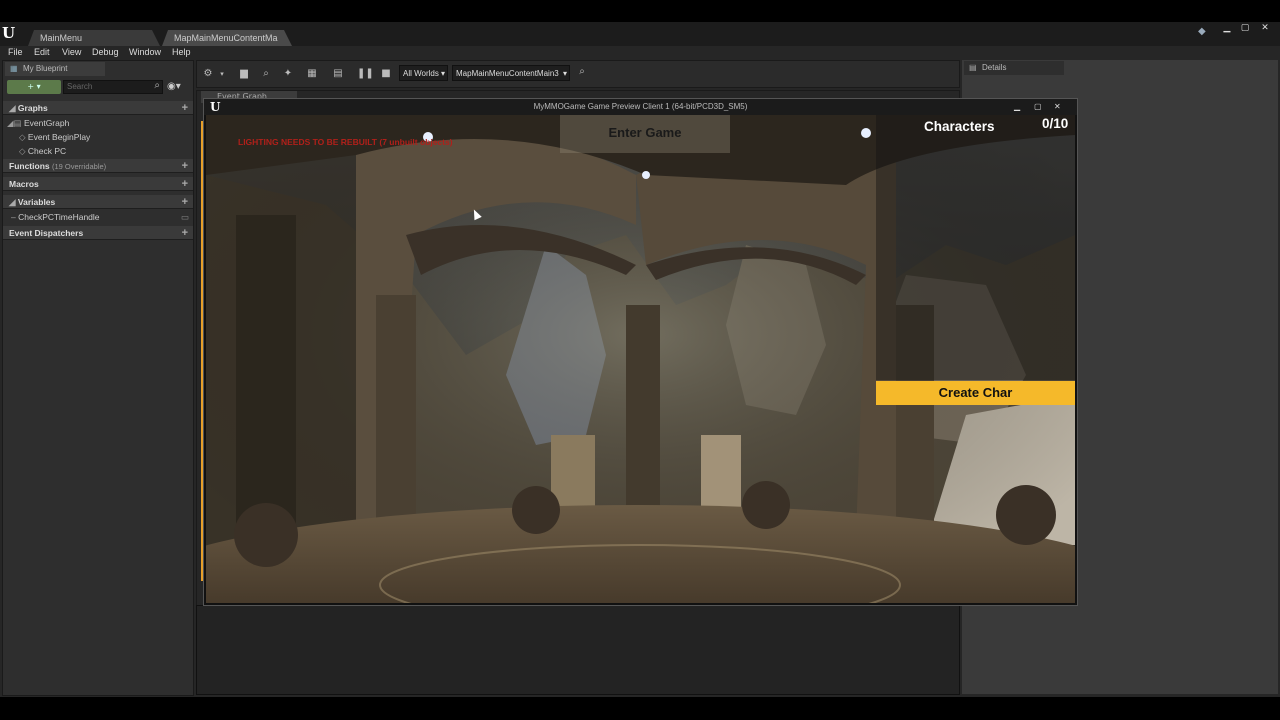 The height and width of the screenshot is (720, 1280). What do you see at coordinates (32, 108) in the screenshot?
I see `graphs-label: Graphs` at bounding box center [32, 108].